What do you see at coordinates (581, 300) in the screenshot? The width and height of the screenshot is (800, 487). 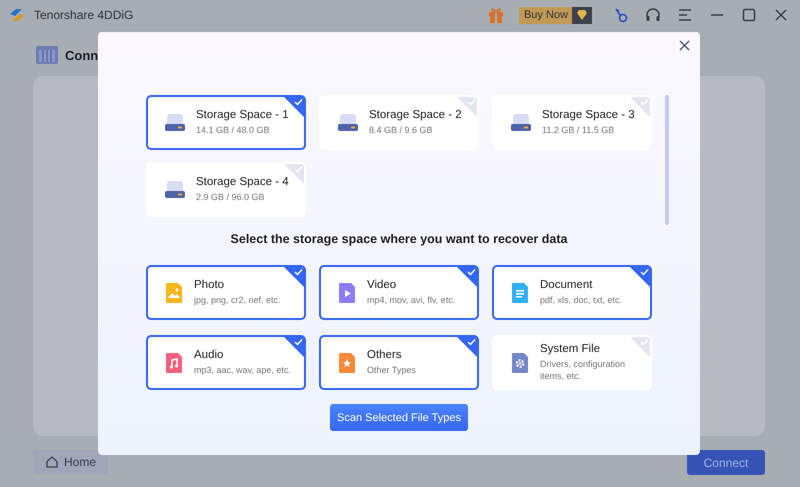 I see `file-type-formats: pdf, xls, doc, txt, etc.` at bounding box center [581, 300].